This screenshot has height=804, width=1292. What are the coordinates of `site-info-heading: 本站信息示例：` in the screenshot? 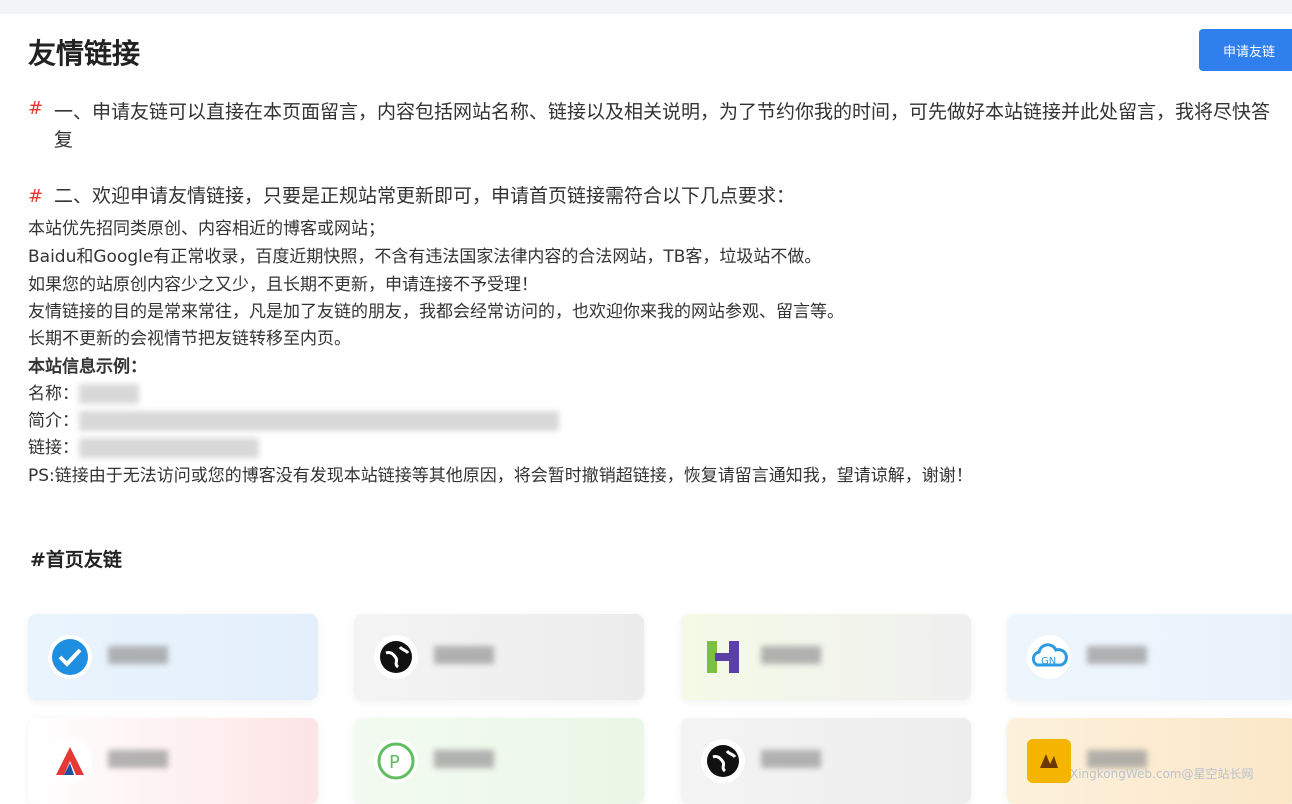 It's located at (87, 367).